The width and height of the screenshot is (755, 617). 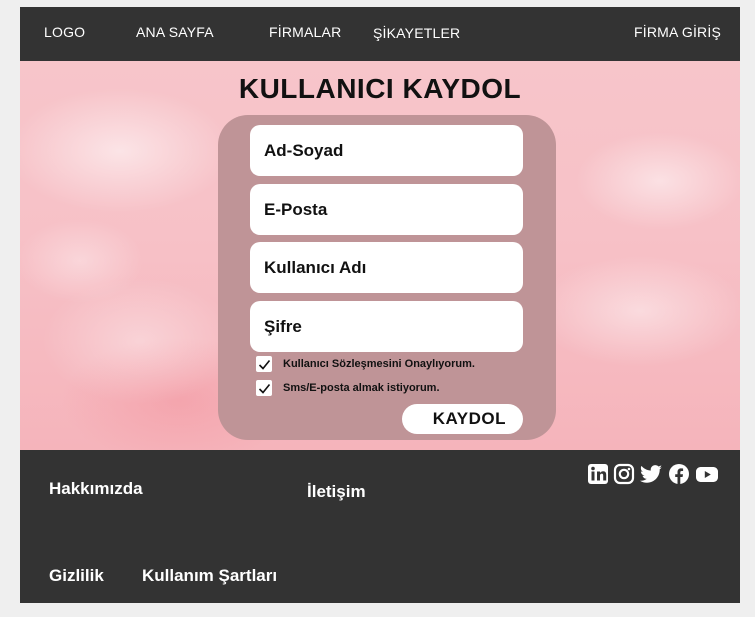 I want to click on twitter-icon, so click(x=651, y=474).